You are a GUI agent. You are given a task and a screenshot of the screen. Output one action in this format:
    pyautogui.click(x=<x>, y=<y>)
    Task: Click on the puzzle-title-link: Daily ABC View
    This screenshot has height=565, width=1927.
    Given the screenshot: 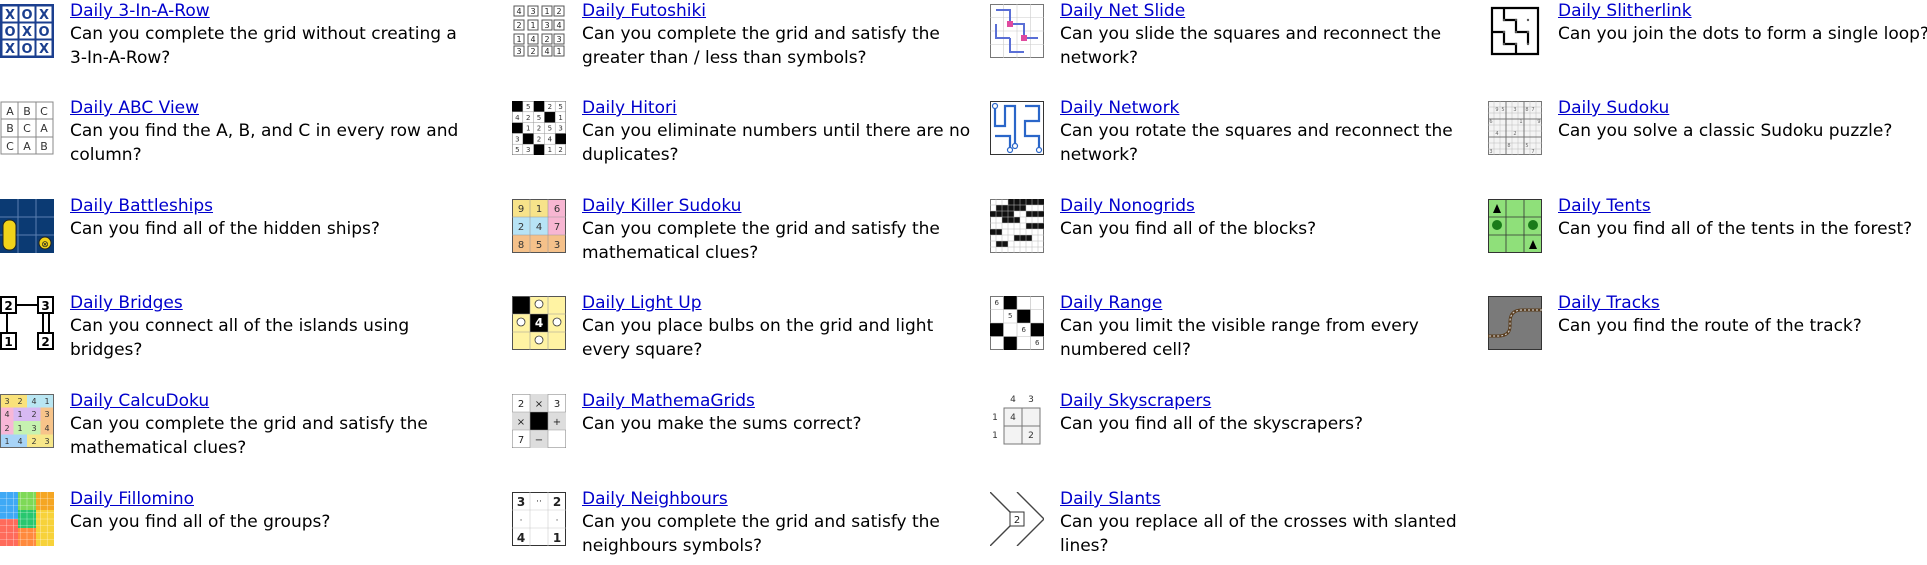 What is the action you would take?
    pyautogui.click(x=270, y=108)
    